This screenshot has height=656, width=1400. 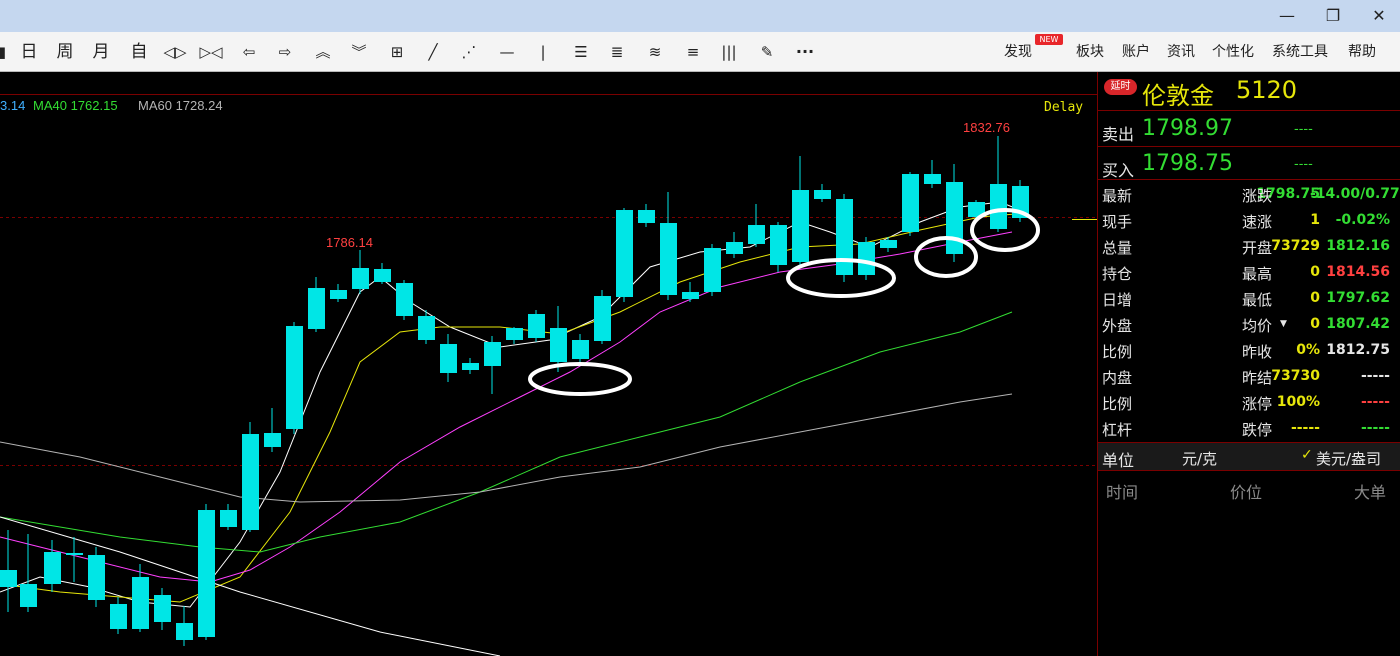 What do you see at coordinates (1018, 52) in the screenshot?
I see `menu-discover: 发现` at bounding box center [1018, 52].